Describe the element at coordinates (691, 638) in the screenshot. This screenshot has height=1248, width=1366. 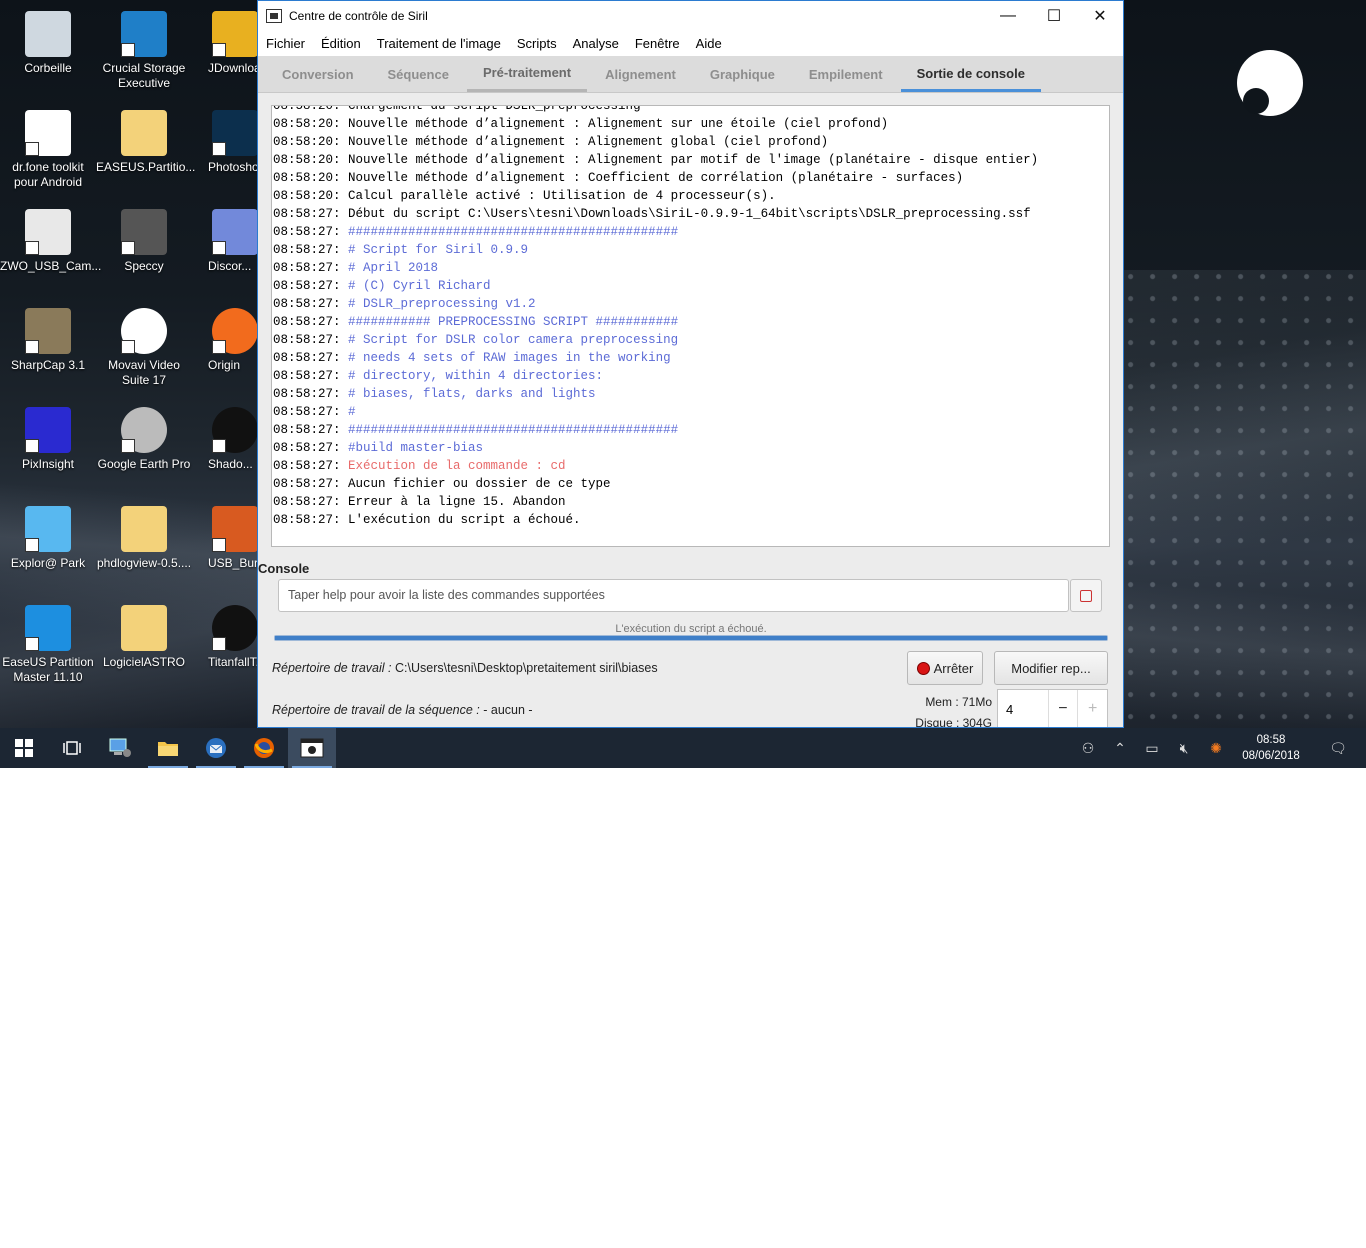
I see `progress-bar` at that location.